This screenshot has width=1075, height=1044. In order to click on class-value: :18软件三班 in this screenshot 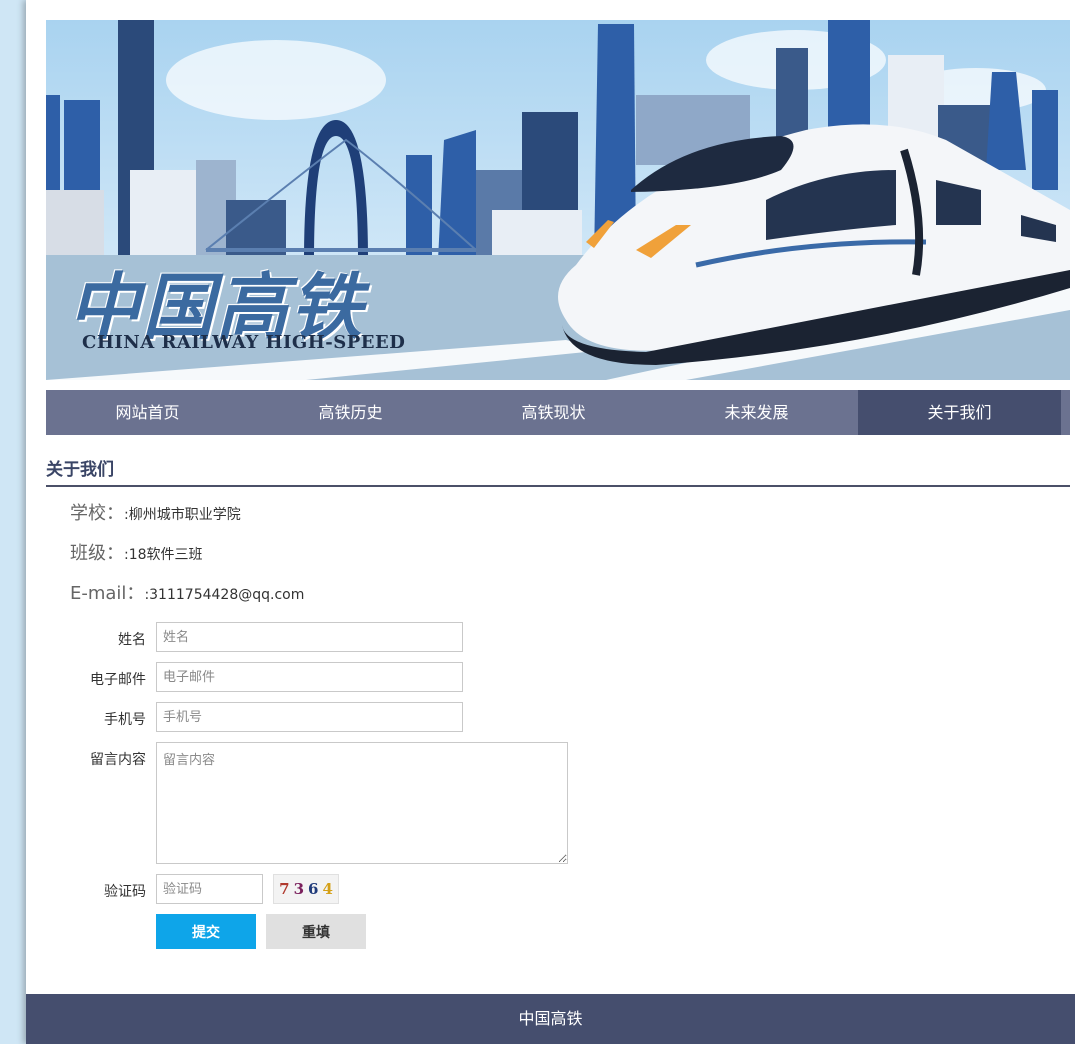, I will do `click(163, 555)`.